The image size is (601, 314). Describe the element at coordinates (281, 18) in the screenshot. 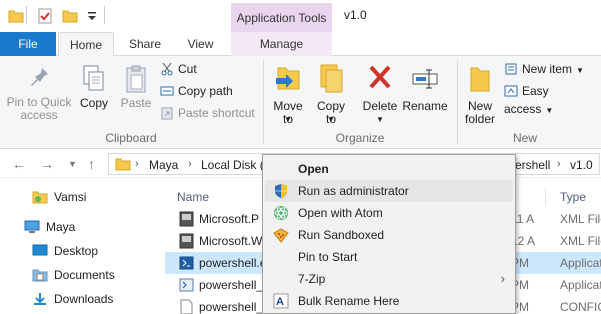

I see `application-tools-header: Application Tools` at that location.